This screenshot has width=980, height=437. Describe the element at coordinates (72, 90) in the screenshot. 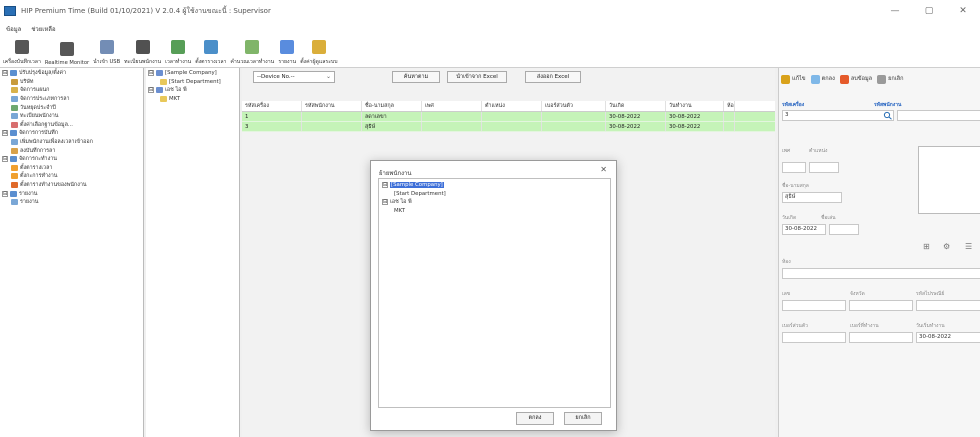

I see `nav-item: จัดการแผนก` at that location.